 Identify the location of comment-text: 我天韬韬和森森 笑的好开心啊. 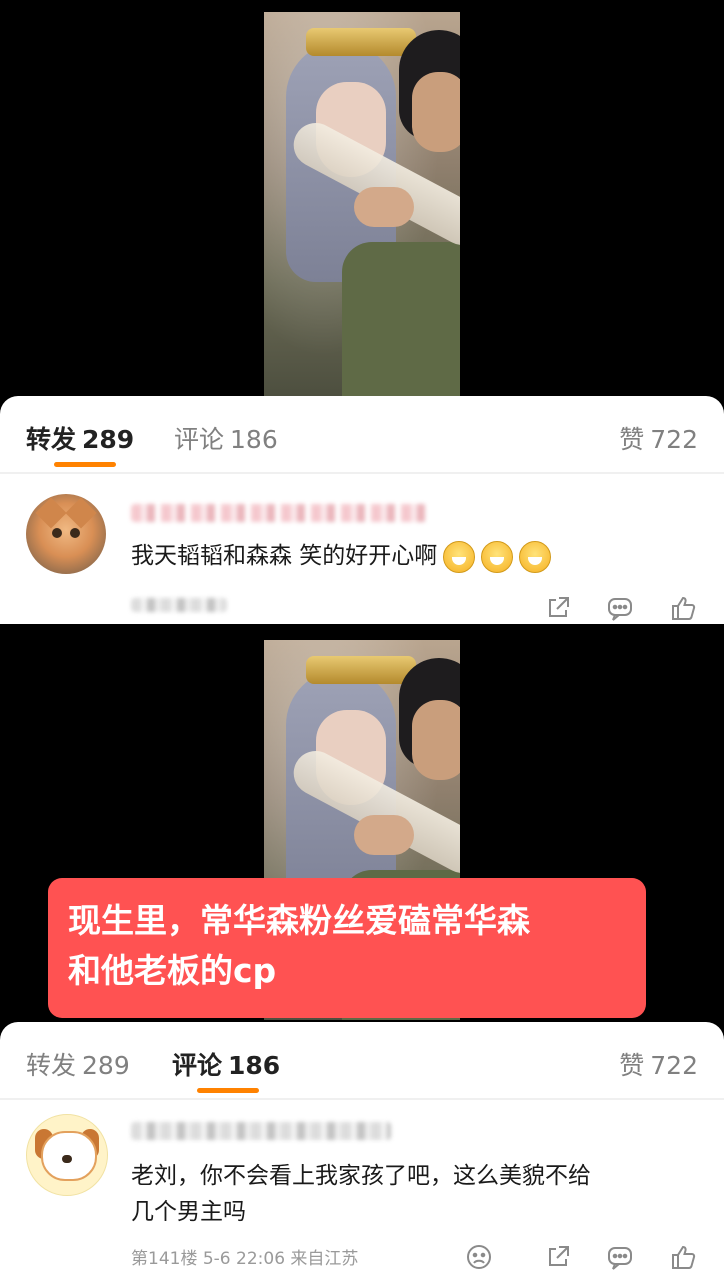
(341, 556).